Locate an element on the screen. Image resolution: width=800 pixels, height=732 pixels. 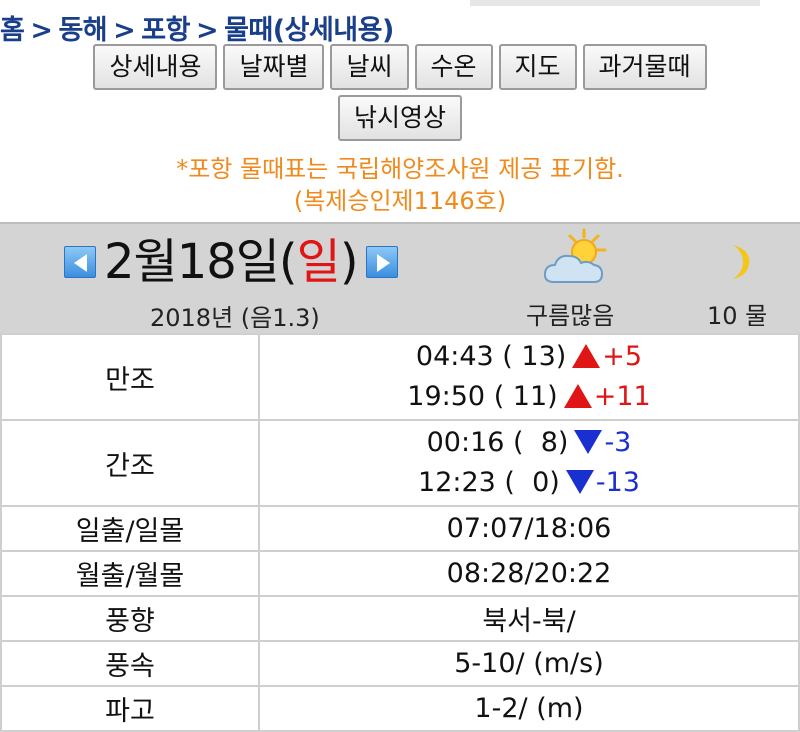
wind-speed-label: 풍속 is located at coordinates (130, 663).